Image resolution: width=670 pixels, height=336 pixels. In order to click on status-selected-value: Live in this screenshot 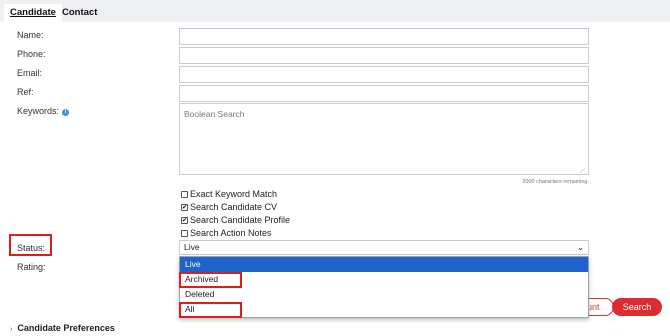, I will do `click(192, 247)`.